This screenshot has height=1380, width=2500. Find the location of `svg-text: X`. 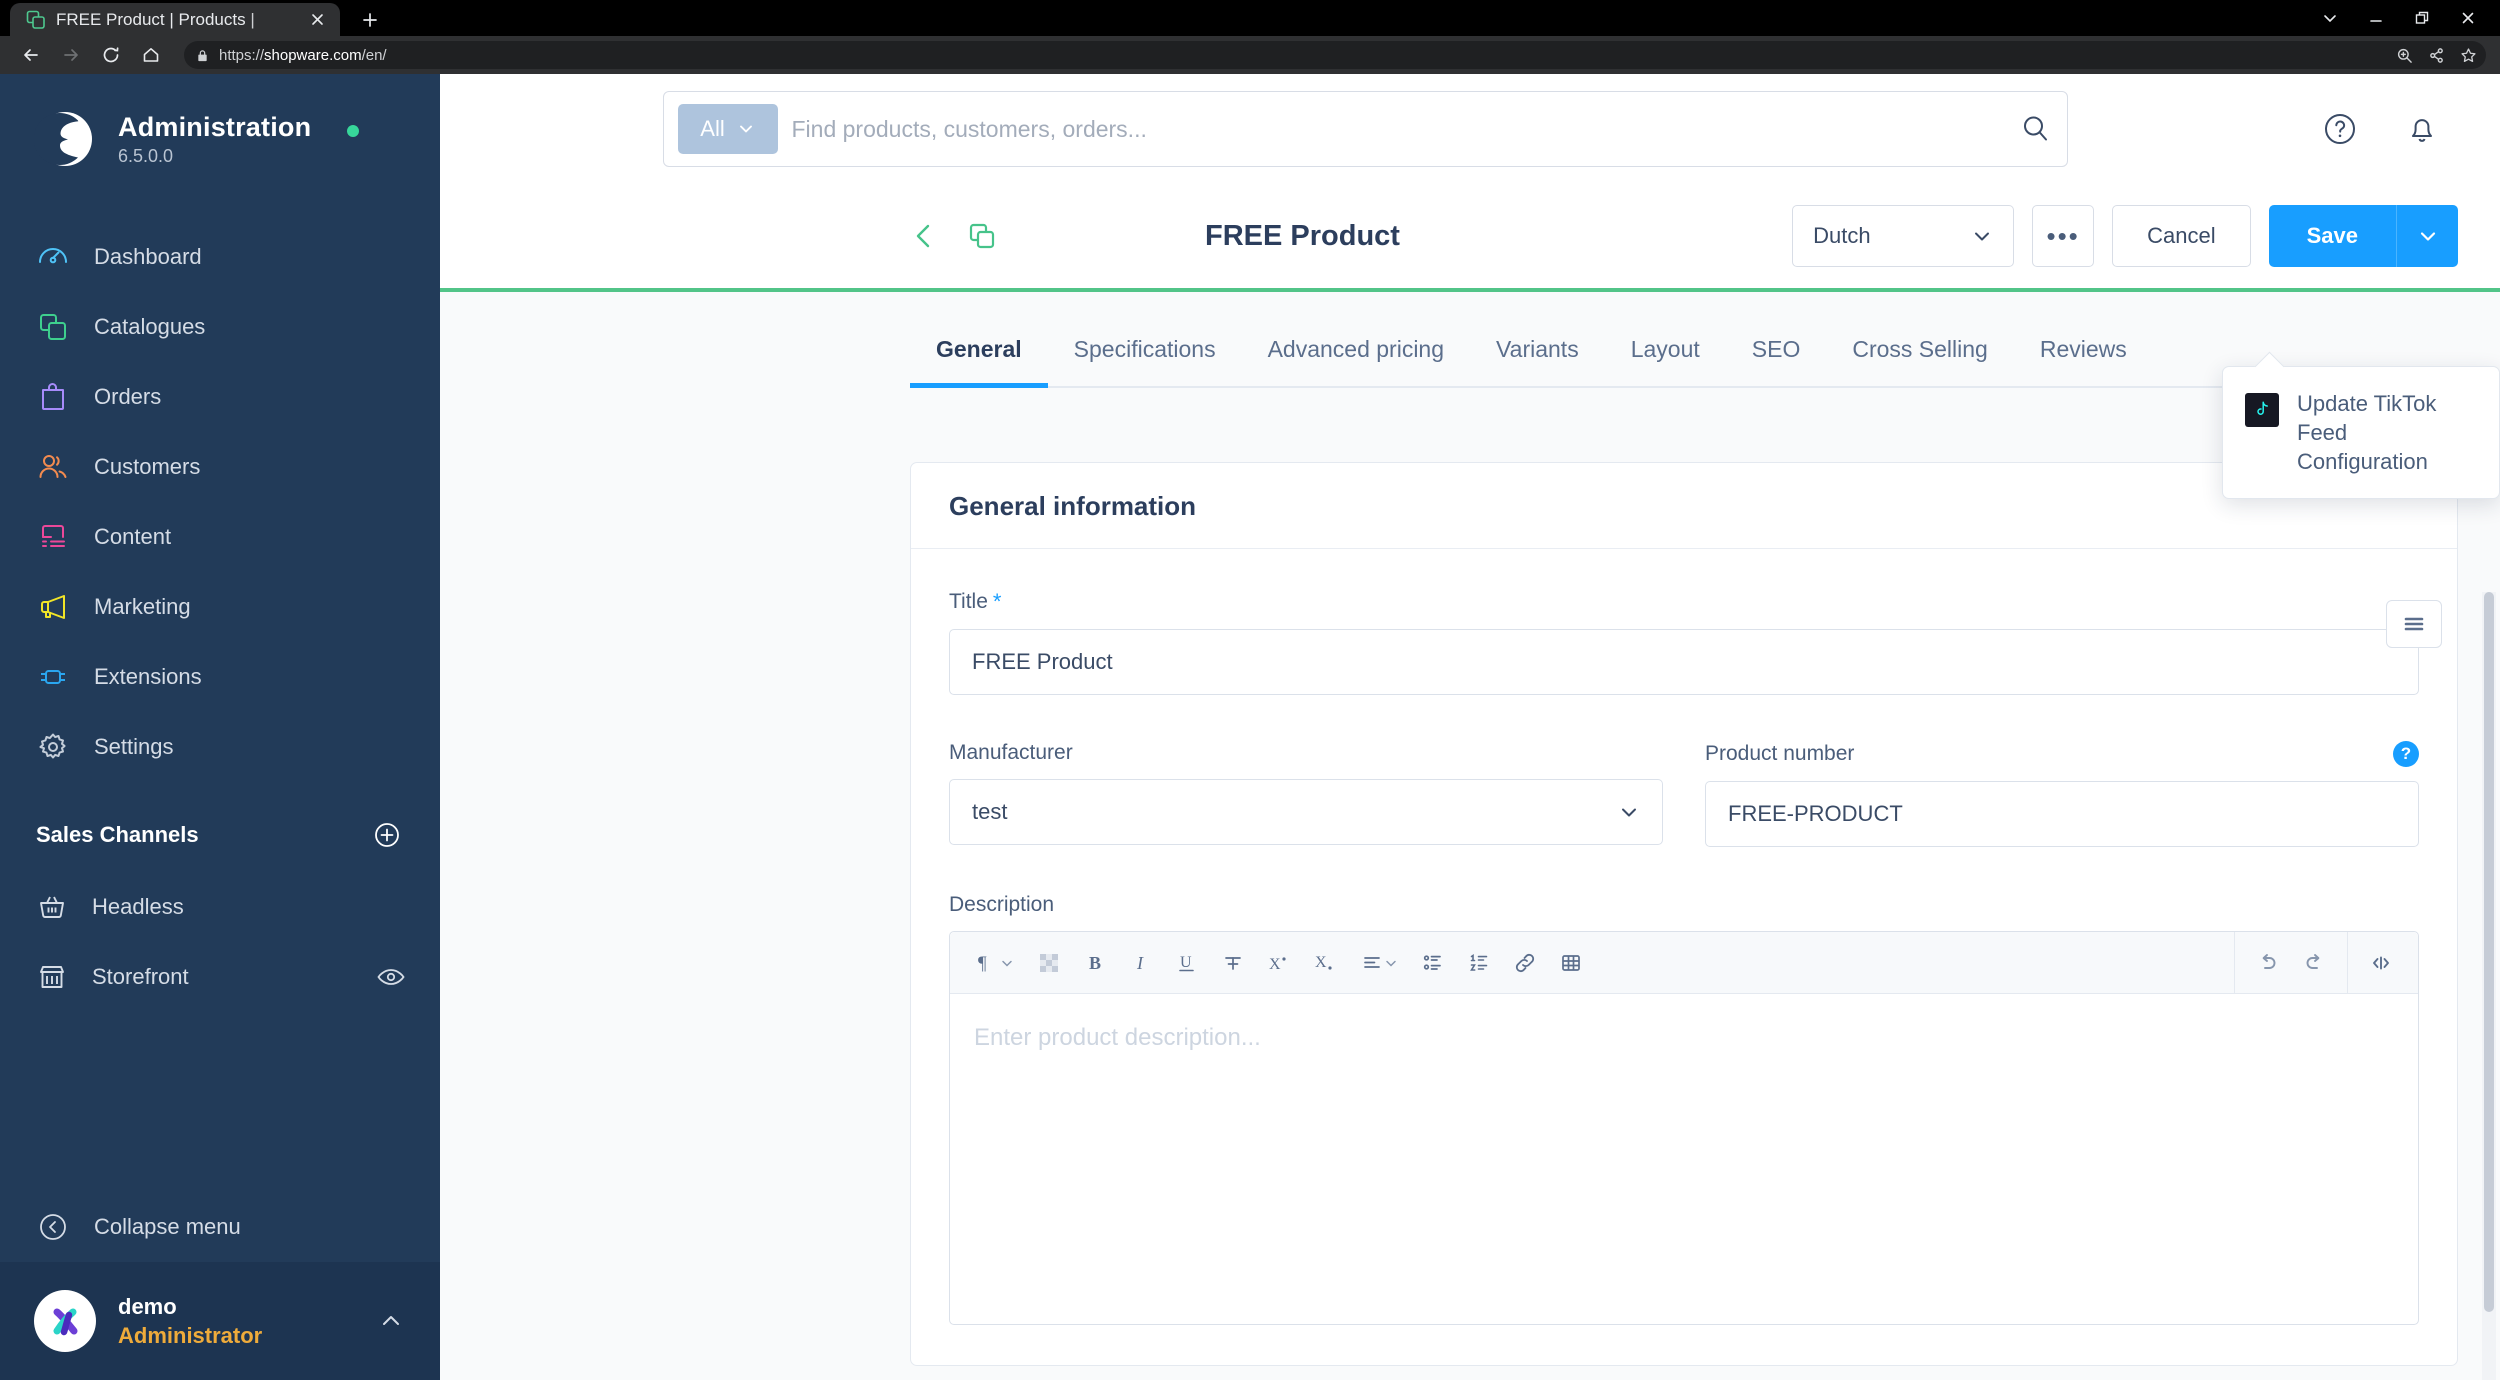

svg-text: X is located at coordinates (1275, 964).